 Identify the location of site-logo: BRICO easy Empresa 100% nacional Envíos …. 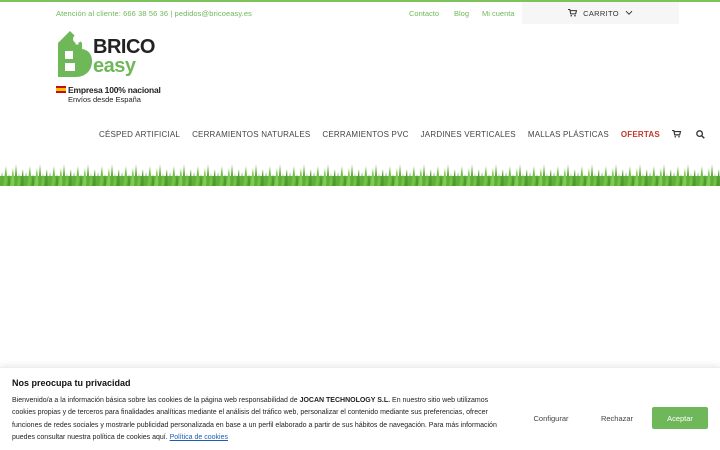
(111, 68).